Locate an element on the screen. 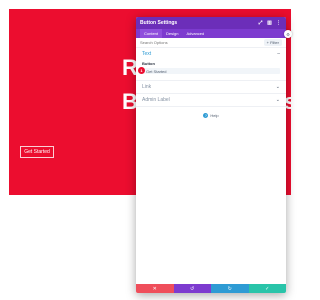  more-icon: ⋮ is located at coordinates (278, 23).